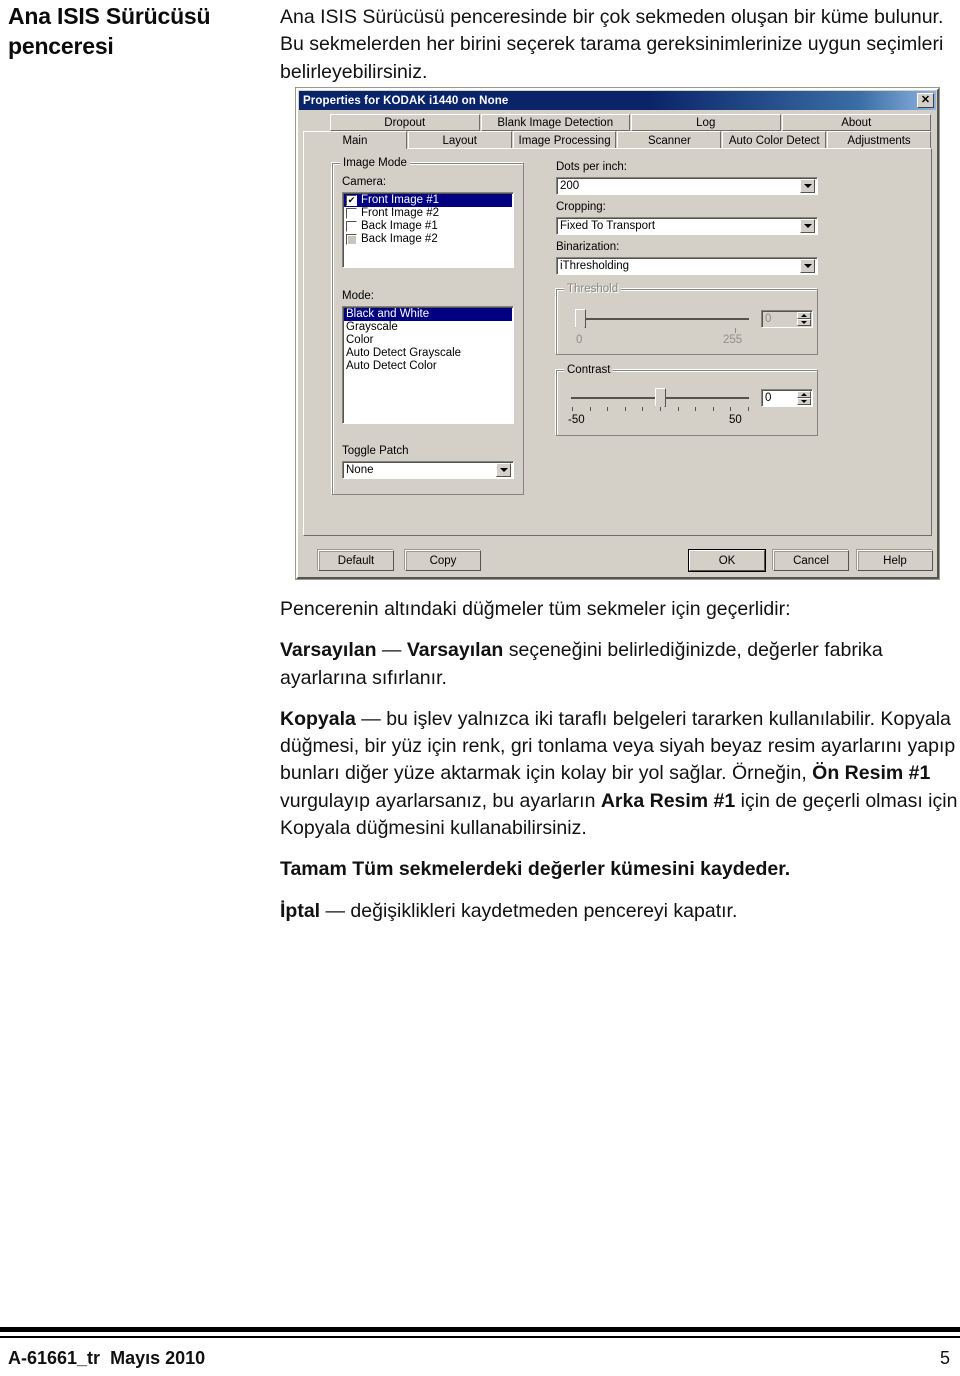  What do you see at coordinates (811, 560) in the screenshot?
I see `cancel-button: Cancel` at bounding box center [811, 560].